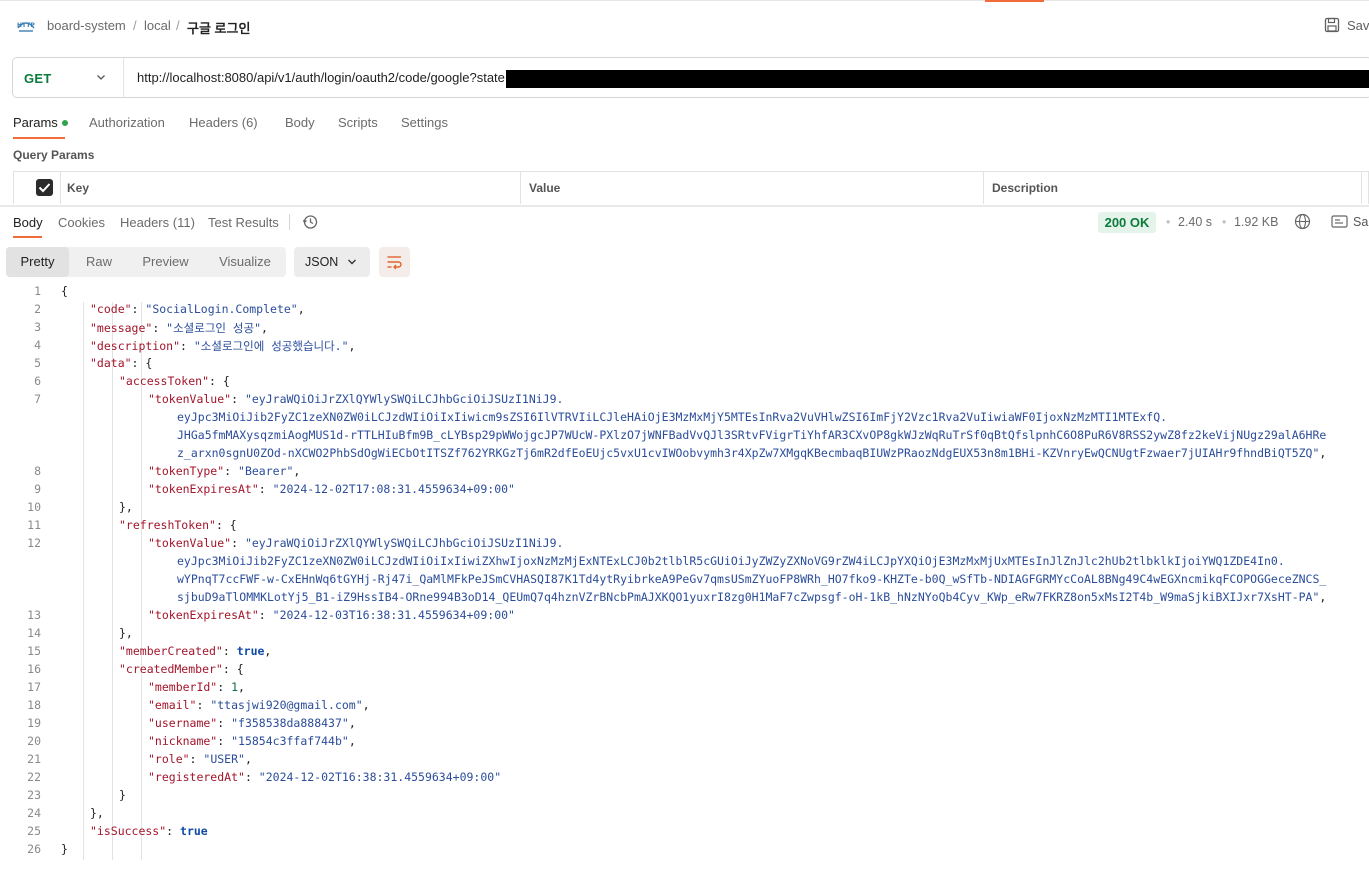 The image size is (1369, 882). Describe the element at coordinates (1332, 25) in the screenshot. I see `save-icon` at that location.